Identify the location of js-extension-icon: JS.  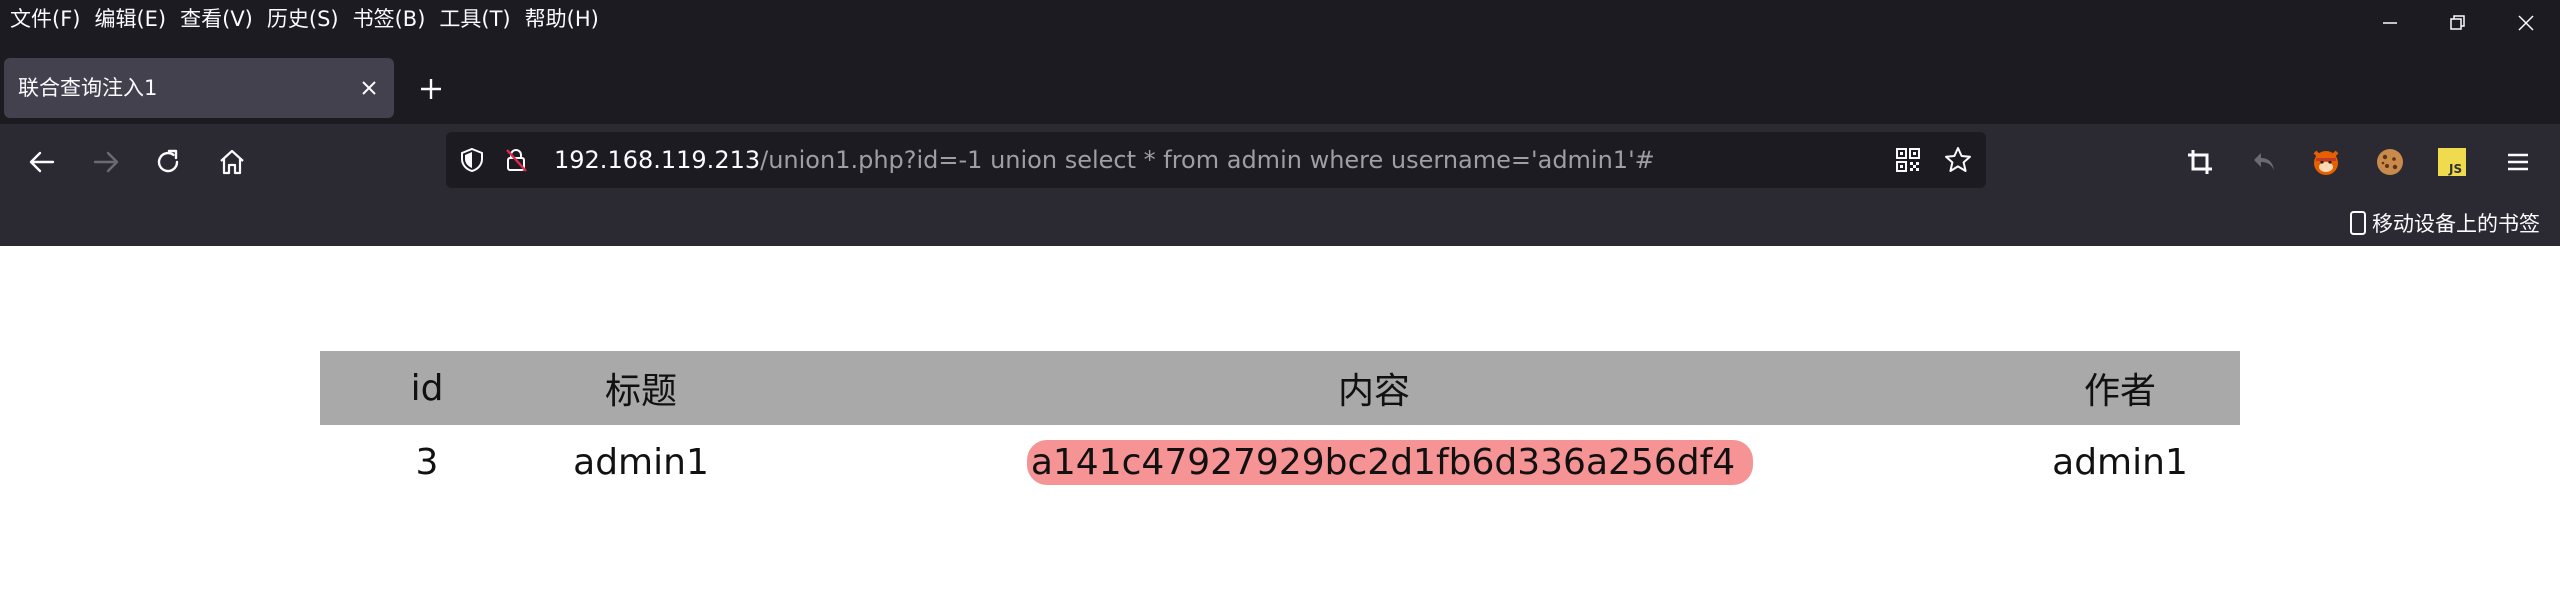
(2452, 162).